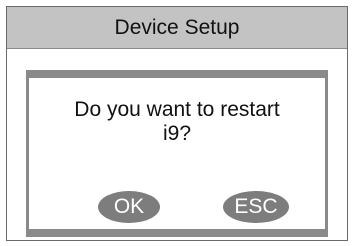 The height and width of the screenshot is (246, 356). Describe the element at coordinates (177, 133) in the screenshot. I see `dialog-message-line-2: i9?` at that location.